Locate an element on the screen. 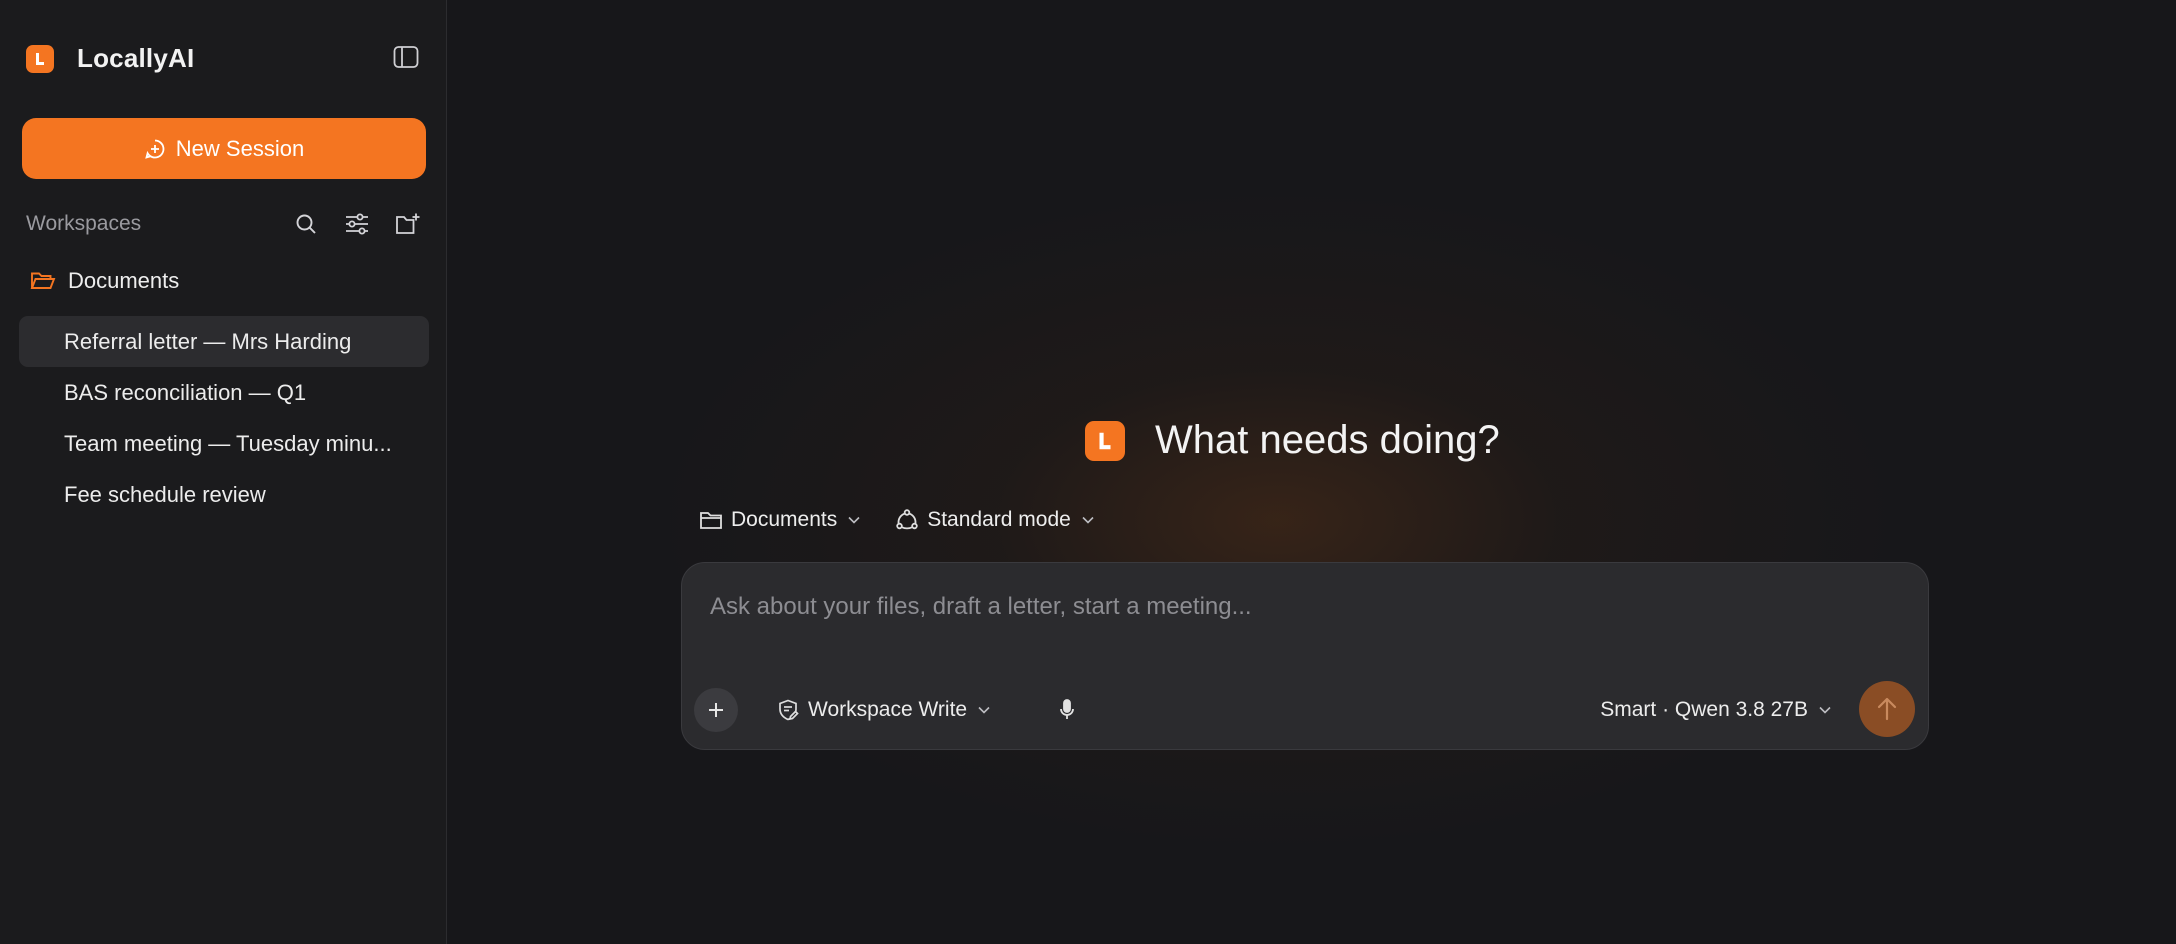 The image size is (2176, 944). model-dropdown: Smart · Qwen 3.8 27B is located at coordinates (1716, 710).